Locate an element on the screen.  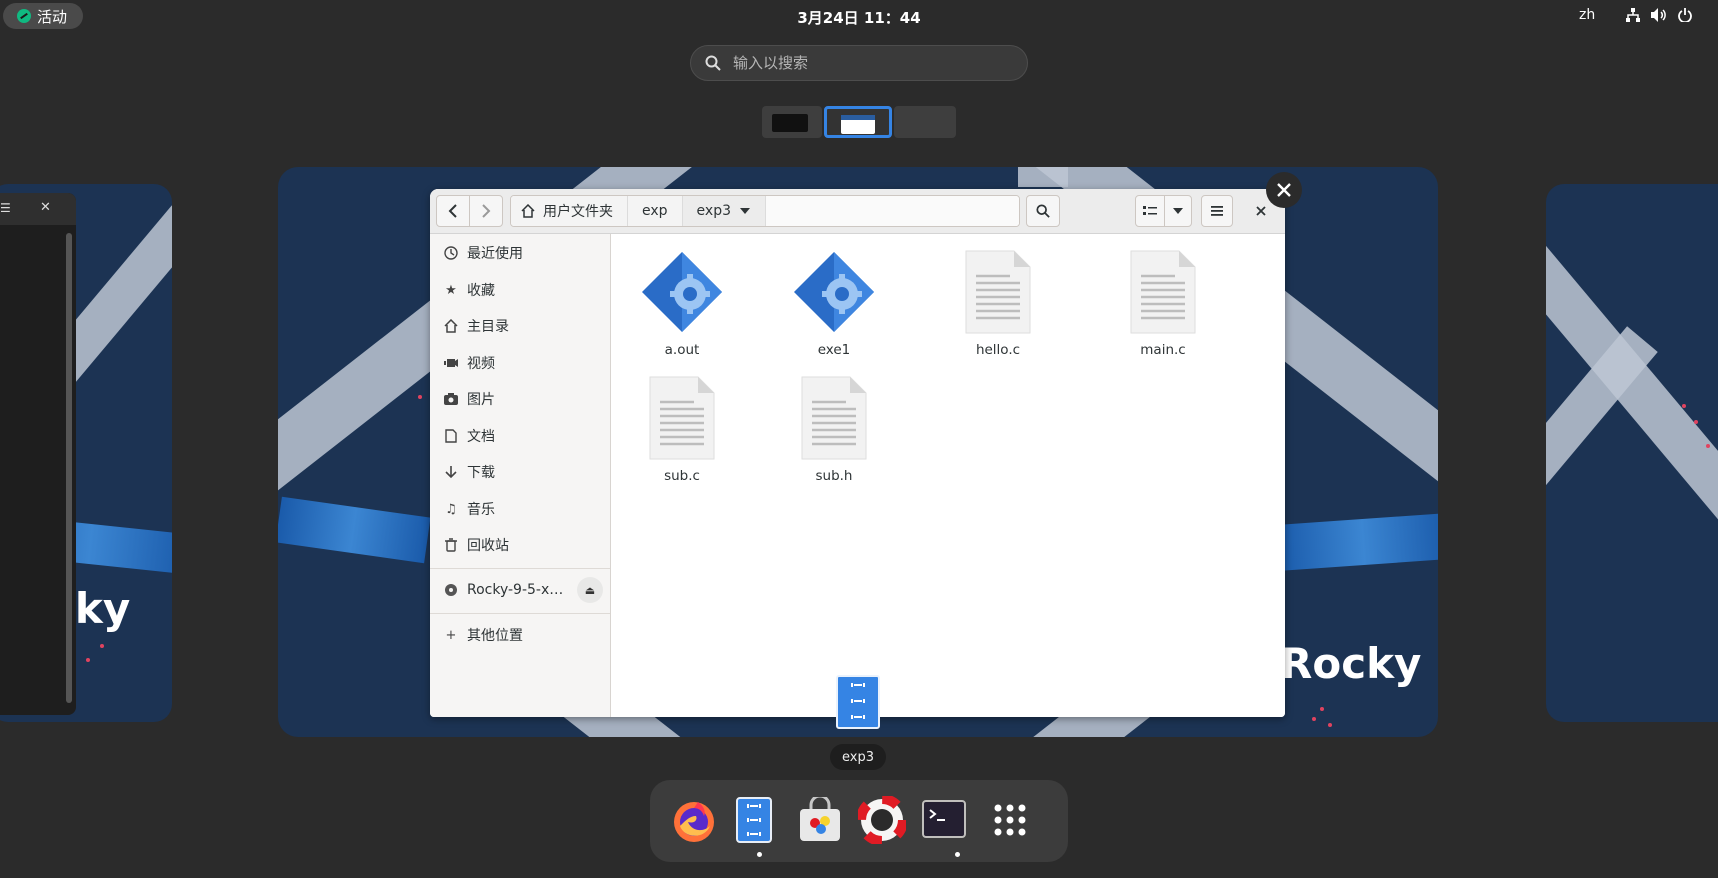
dock-item-help is located at coordinates (882, 820).